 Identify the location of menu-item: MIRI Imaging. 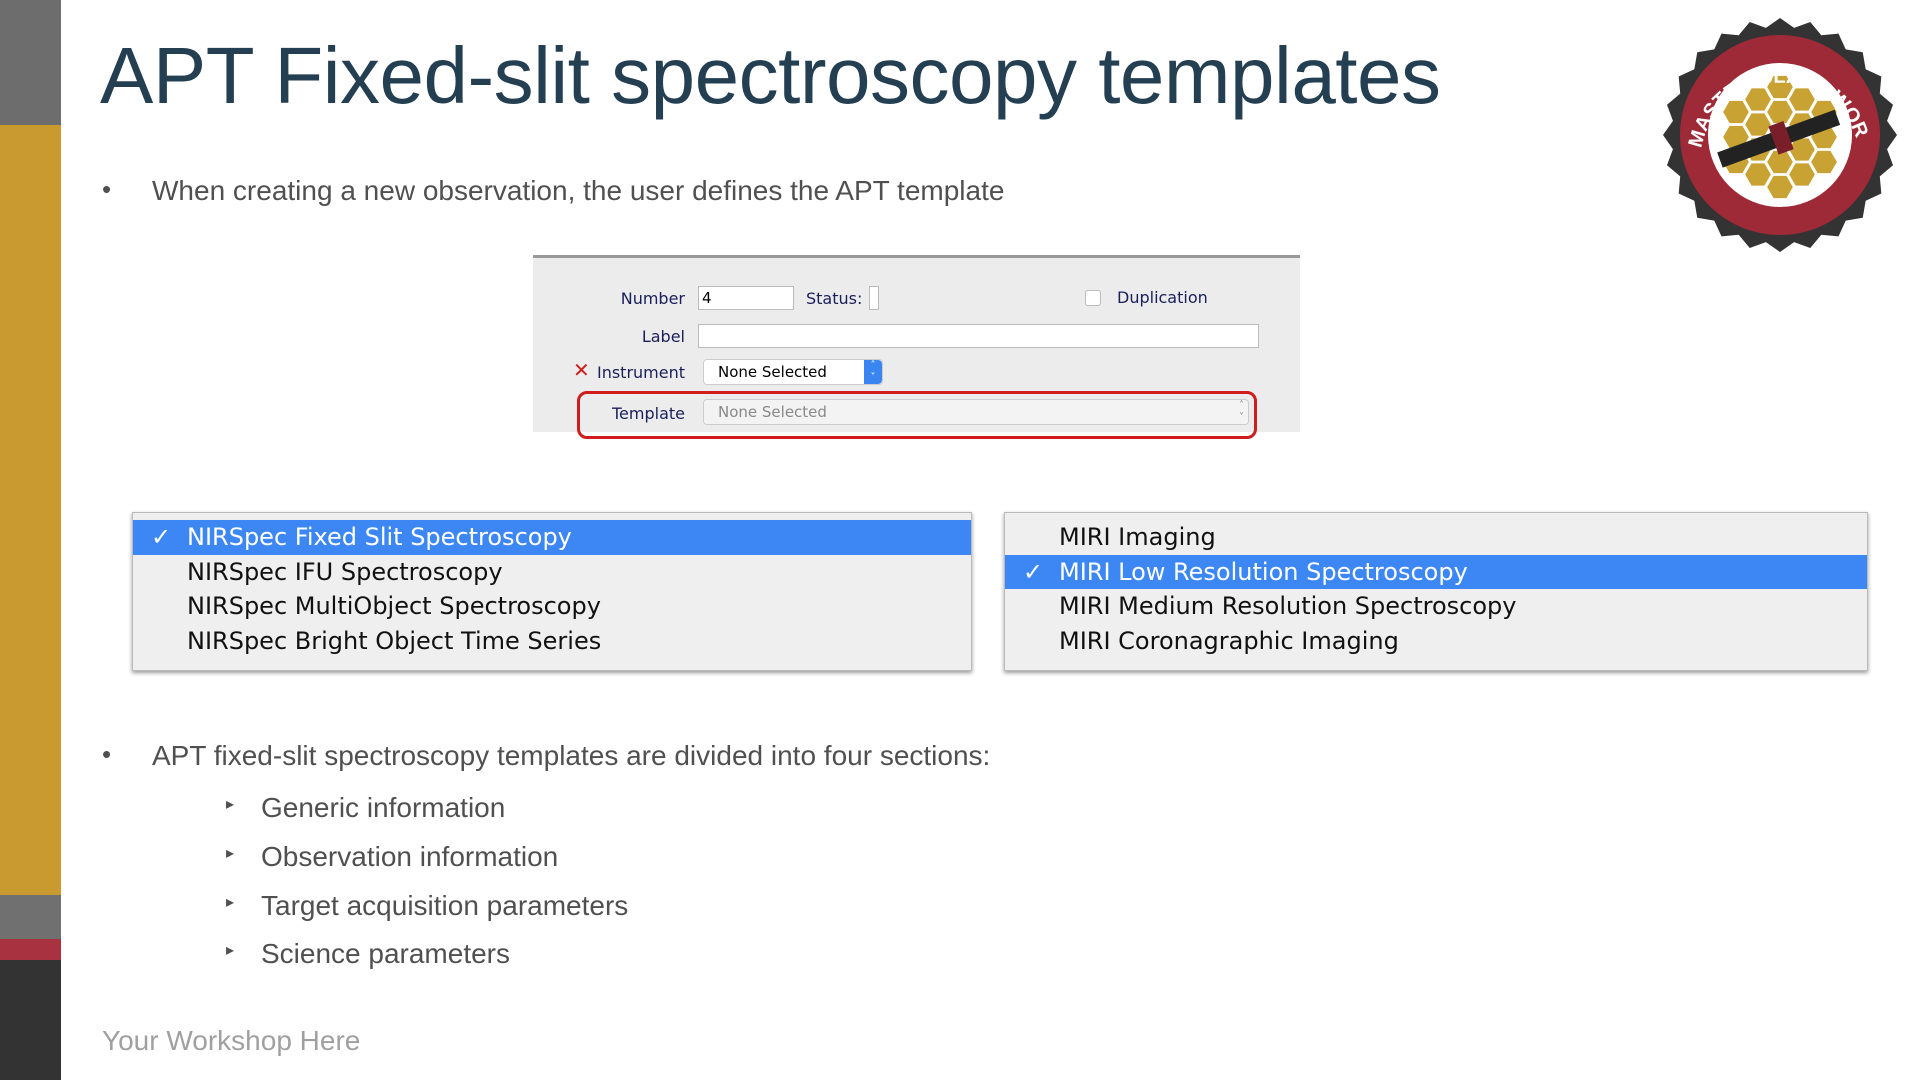
(1436, 537).